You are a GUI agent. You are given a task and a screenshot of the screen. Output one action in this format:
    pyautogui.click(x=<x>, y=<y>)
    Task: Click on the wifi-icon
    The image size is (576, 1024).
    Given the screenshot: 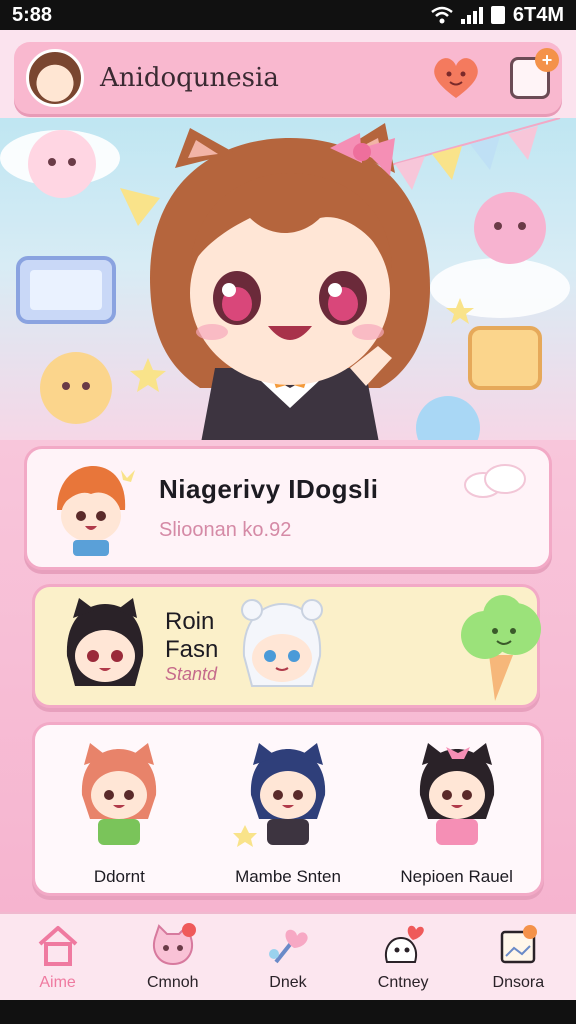 What is the action you would take?
    pyautogui.click(x=442, y=15)
    